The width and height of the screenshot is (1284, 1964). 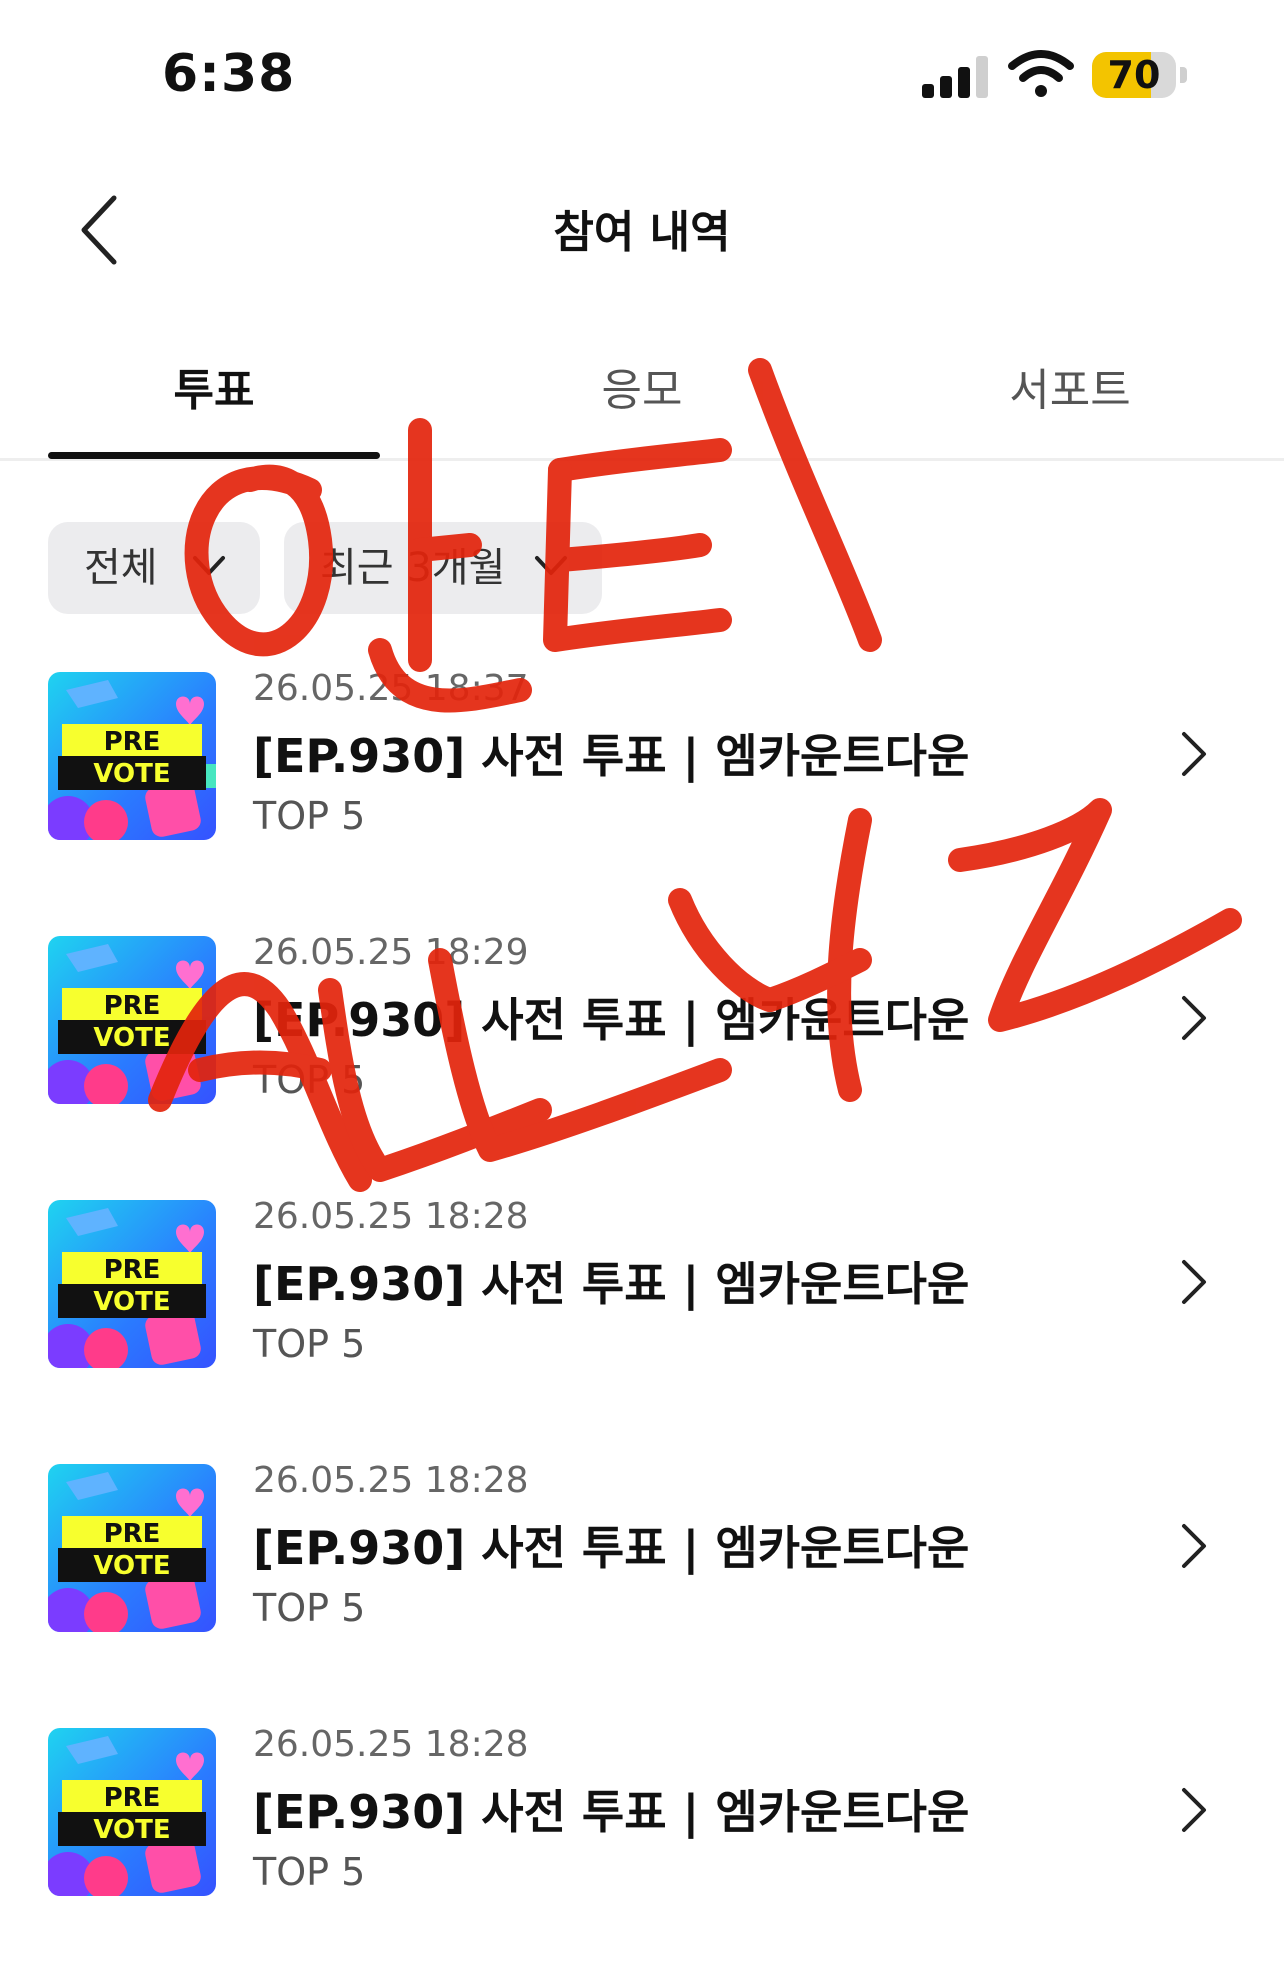 What do you see at coordinates (391, 952) in the screenshot?
I see `item-date: 26.05.25 18:29` at bounding box center [391, 952].